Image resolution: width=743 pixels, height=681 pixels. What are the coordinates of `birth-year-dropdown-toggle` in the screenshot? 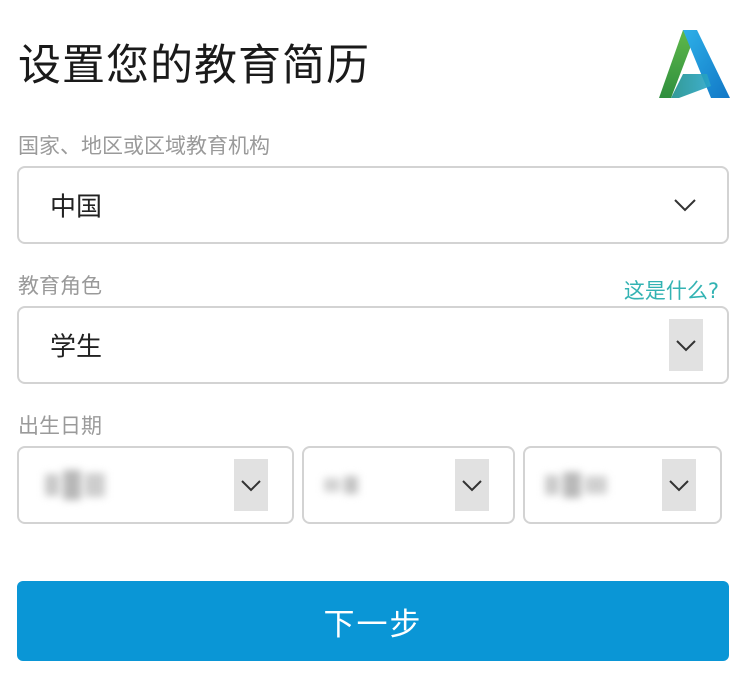 It's located at (251, 485).